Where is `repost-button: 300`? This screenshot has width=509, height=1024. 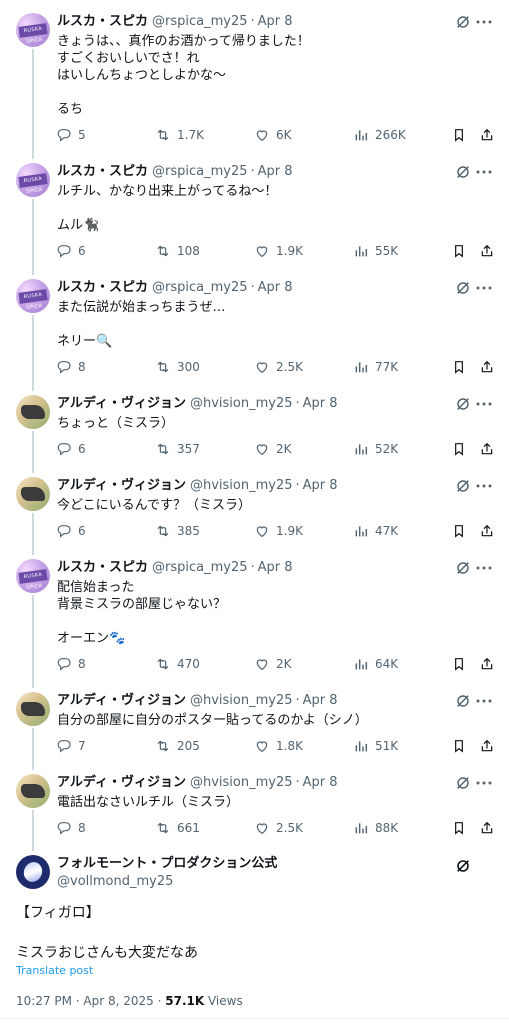
repost-button: 300 is located at coordinates (177, 367).